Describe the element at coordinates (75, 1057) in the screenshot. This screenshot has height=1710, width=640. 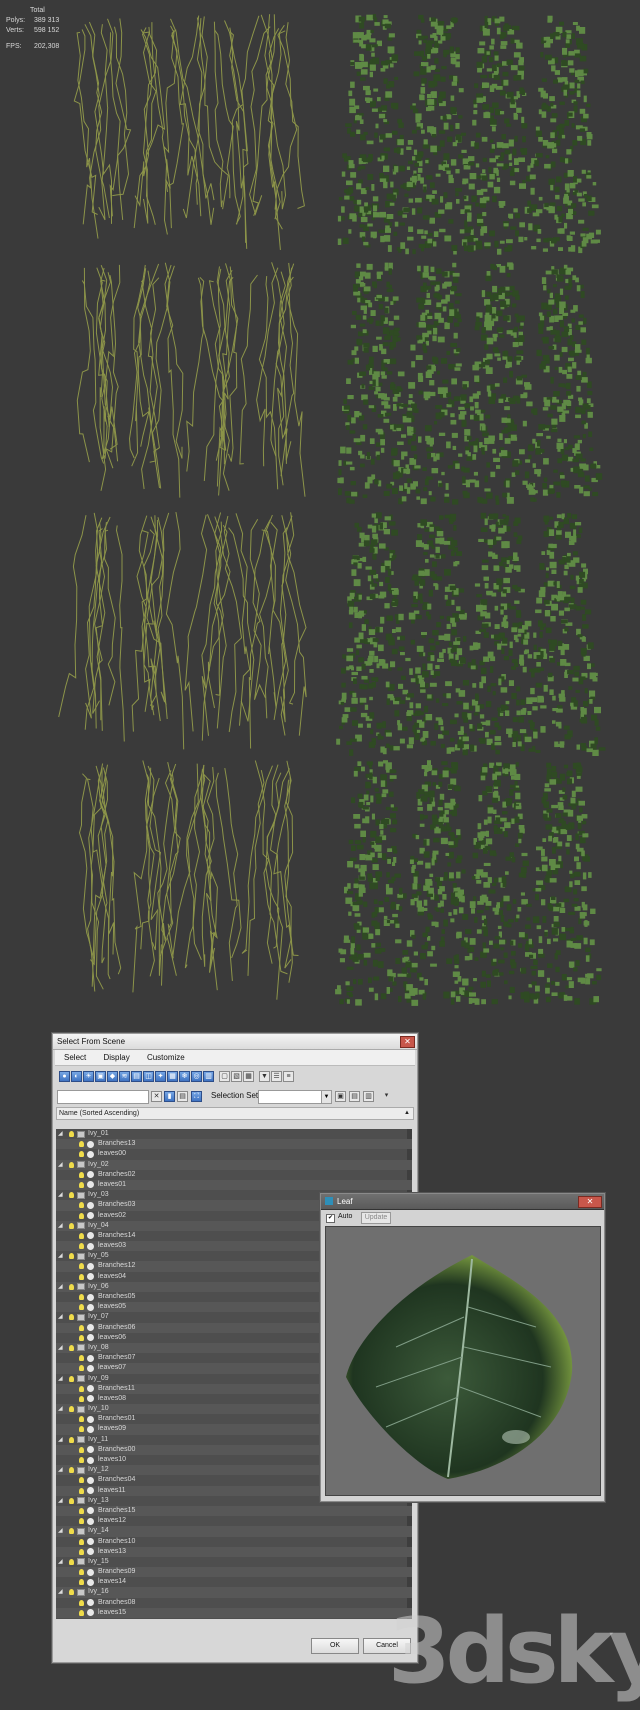
I see `menu-select: Select` at that location.